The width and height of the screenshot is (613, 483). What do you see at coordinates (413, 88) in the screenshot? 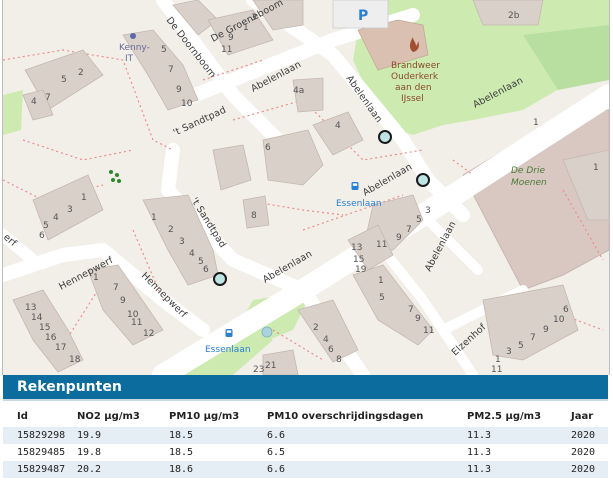
I see `poi-brandweer-label-3: aan den` at bounding box center [413, 88].